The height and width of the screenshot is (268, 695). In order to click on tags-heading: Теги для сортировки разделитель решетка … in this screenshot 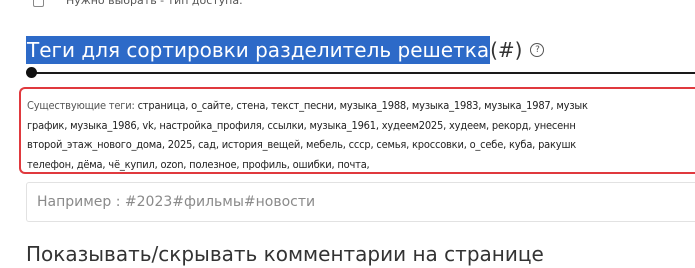, I will do `click(285, 50)`.